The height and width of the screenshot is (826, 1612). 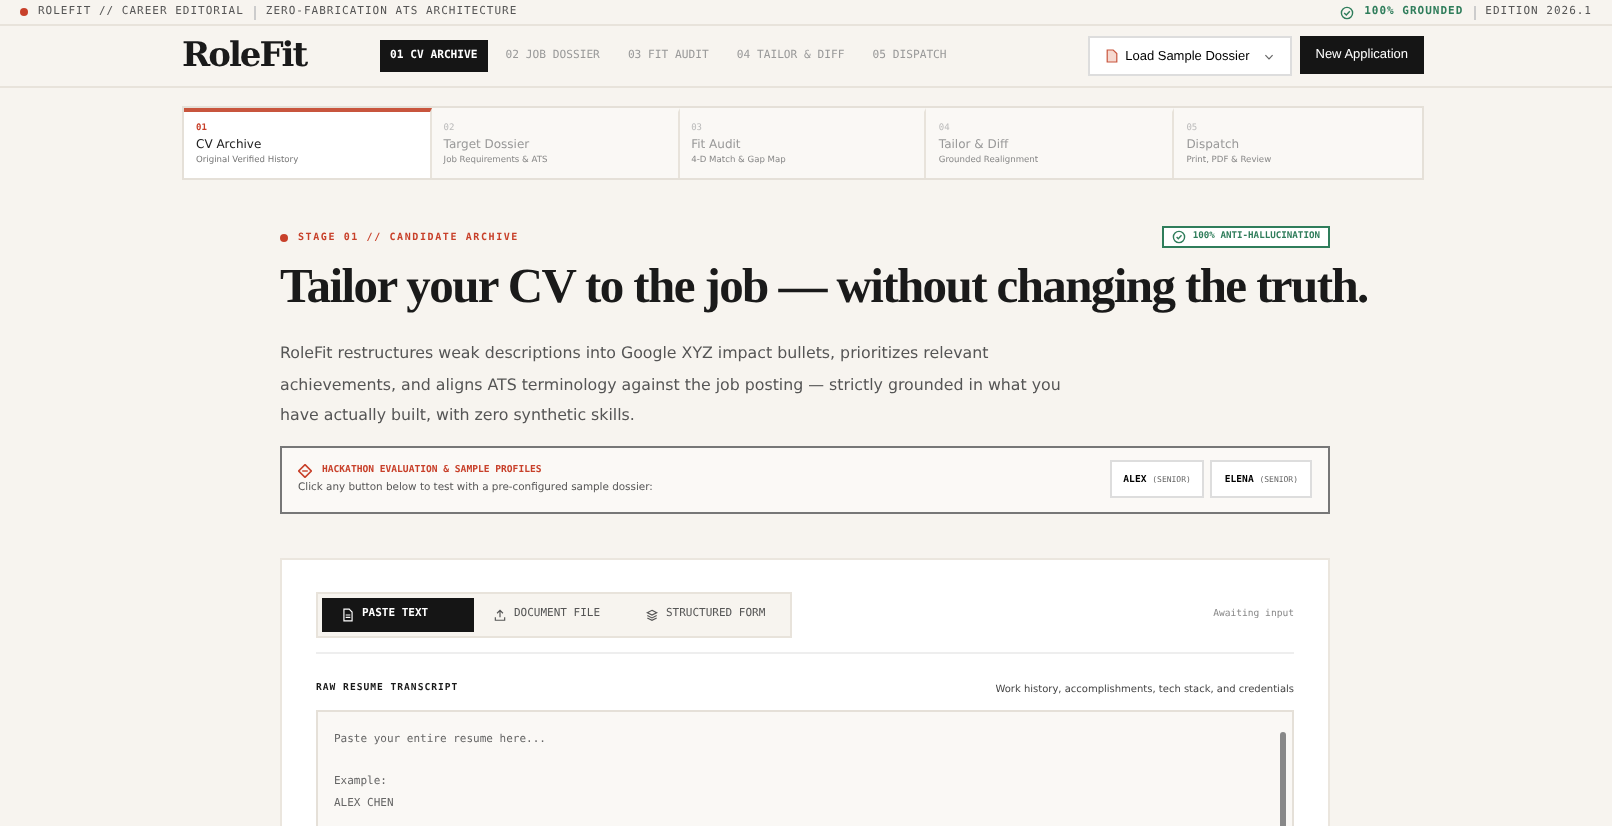 I want to click on headline: Tailor your CV to the job — without changing the truth., so click(x=824, y=288).